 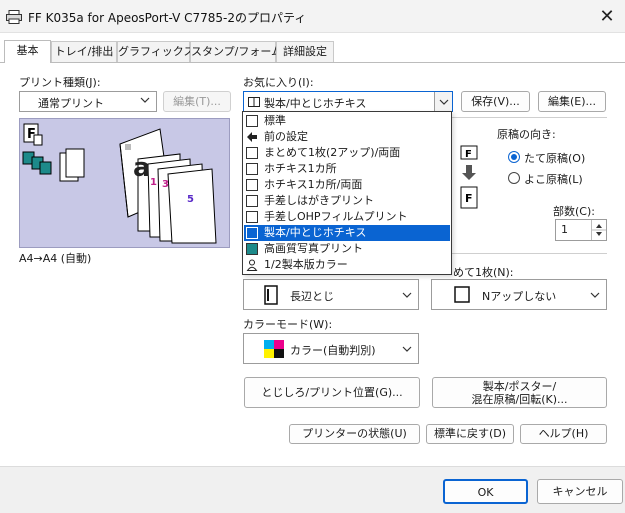 What do you see at coordinates (278, 82) in the screenshot?
I see `favorites-label: お気に入り(I):` at bounding box center [278, 82].